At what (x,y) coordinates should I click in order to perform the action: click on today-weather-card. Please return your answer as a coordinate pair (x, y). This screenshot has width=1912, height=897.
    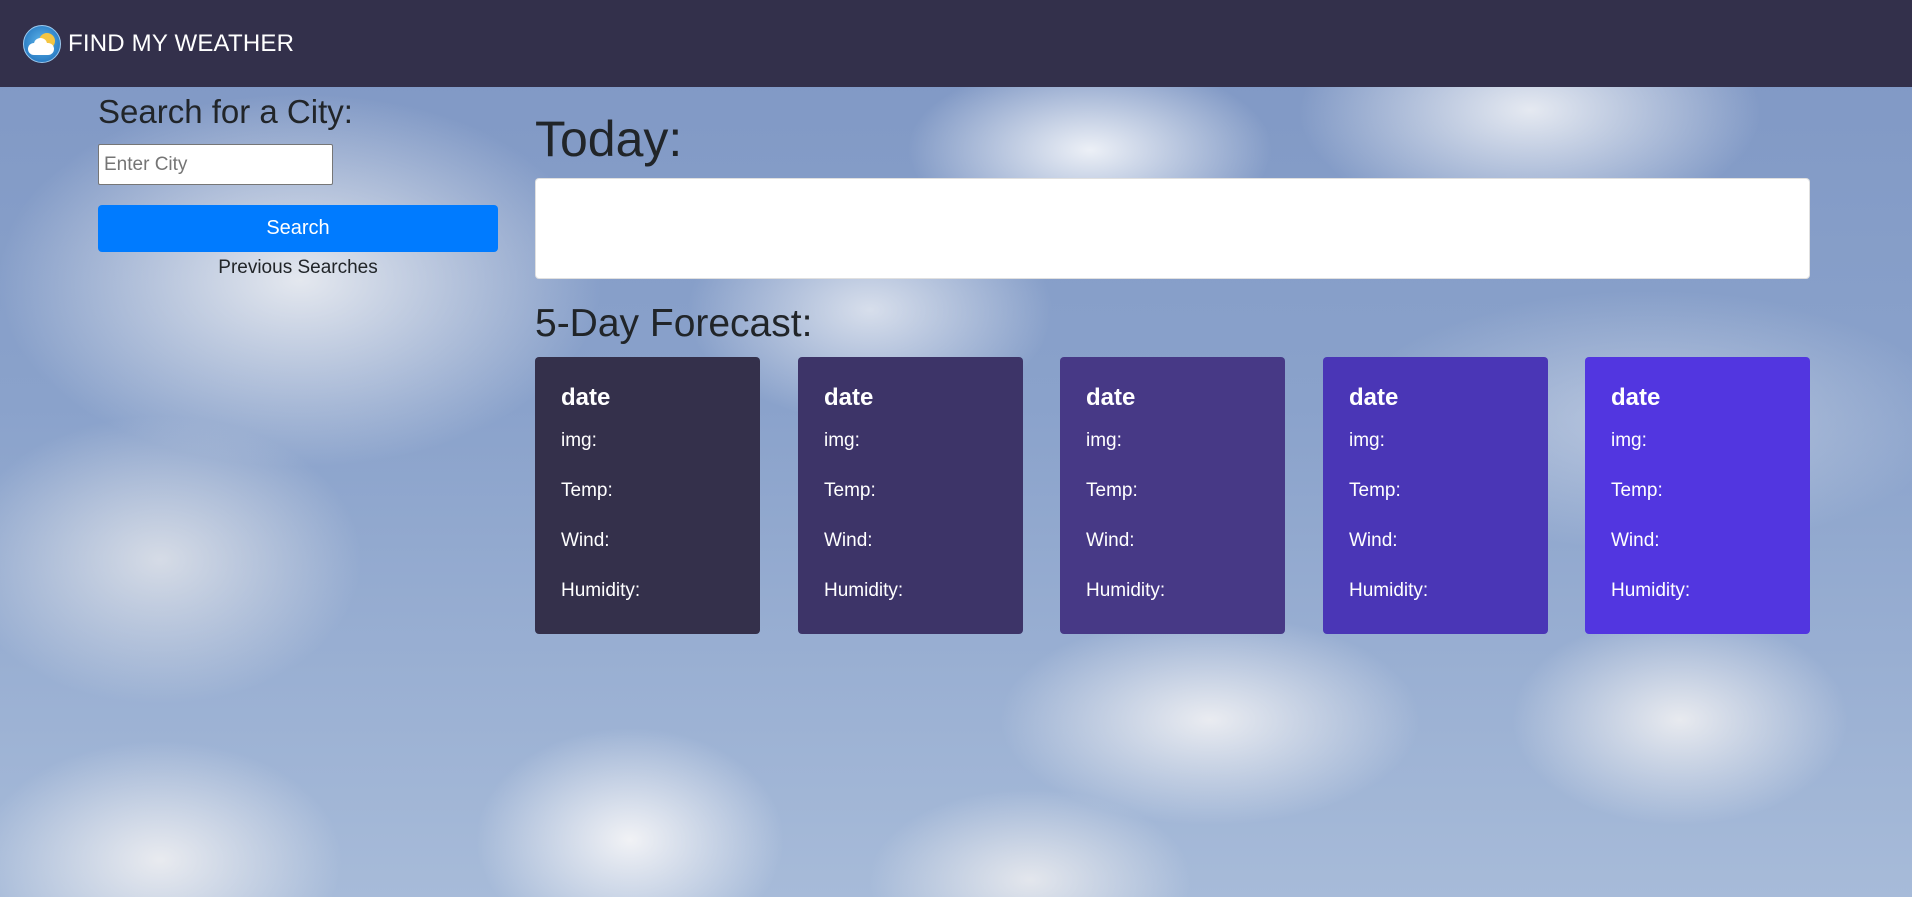
    Looking at the image, I should click on (1172, 228).